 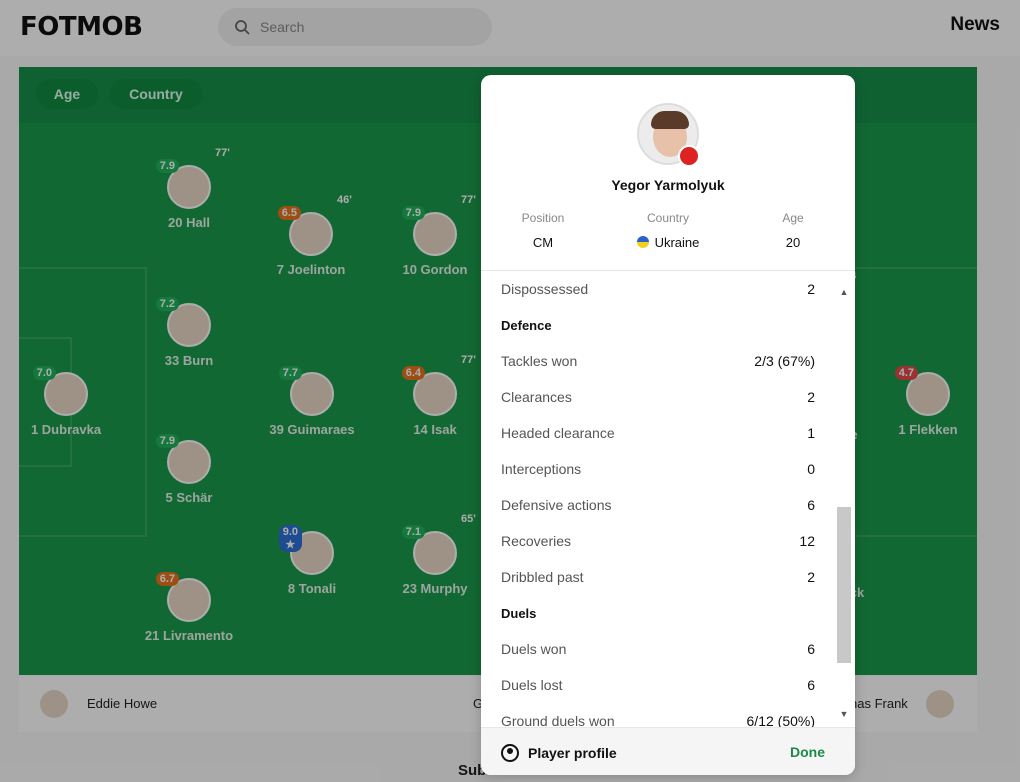 What do you see at coordinates (658, 541) in the screenshot?
I see `stat-row: Recoveries 12` at bounding box center [658, 541].